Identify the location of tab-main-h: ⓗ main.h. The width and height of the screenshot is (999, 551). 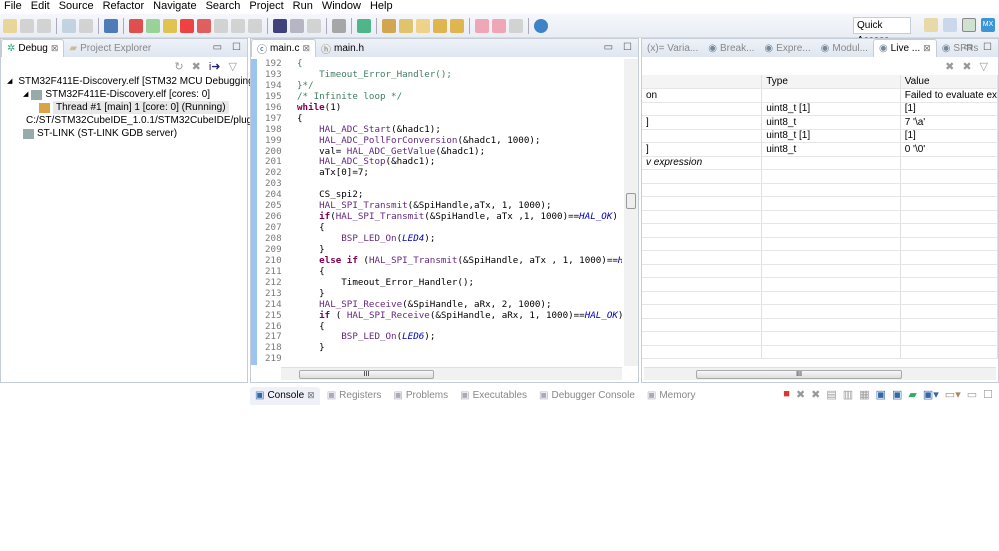
(342, 48).